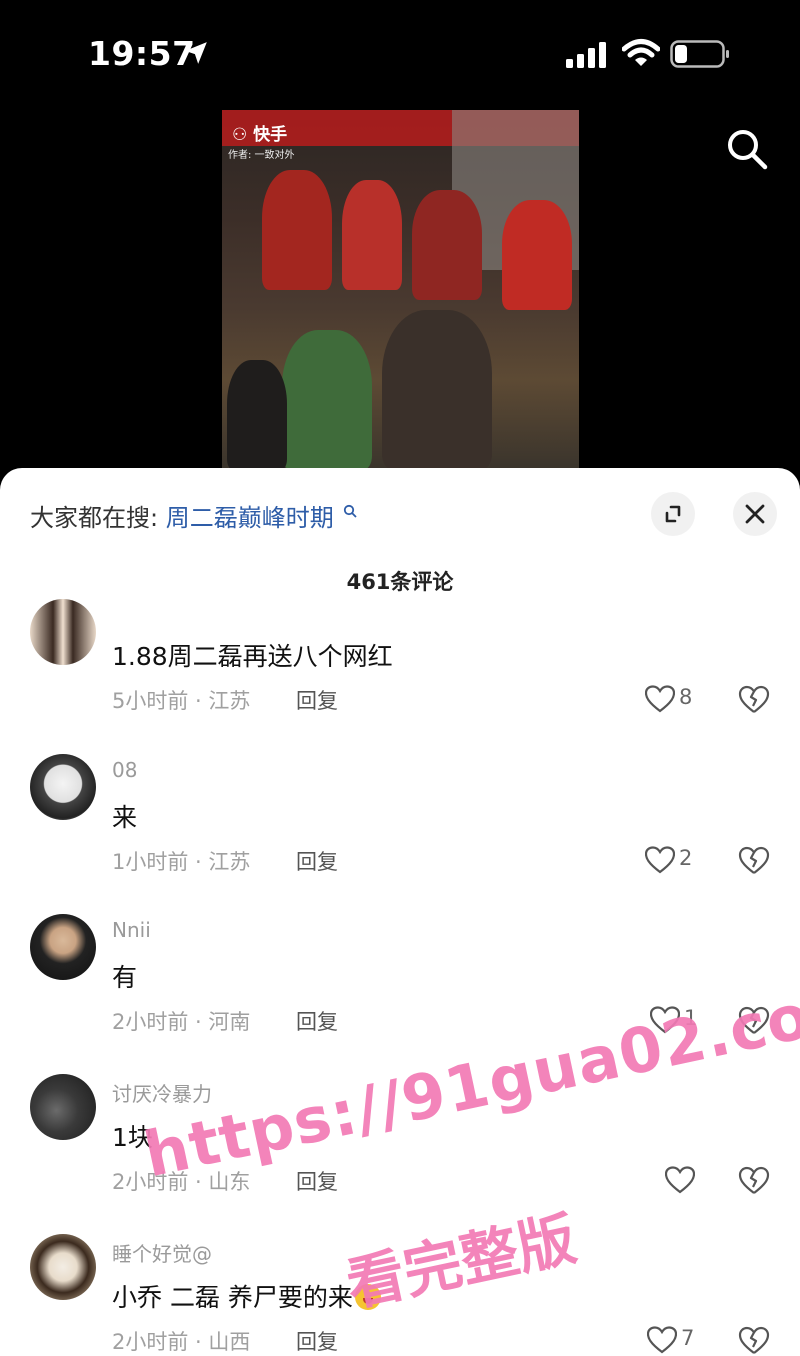 This screenshot has width=800, height=1356. What do you see at coordinates (691, 1018) in the screenshot?
I see `like-count: 1` at bounding box center [691, 1018].